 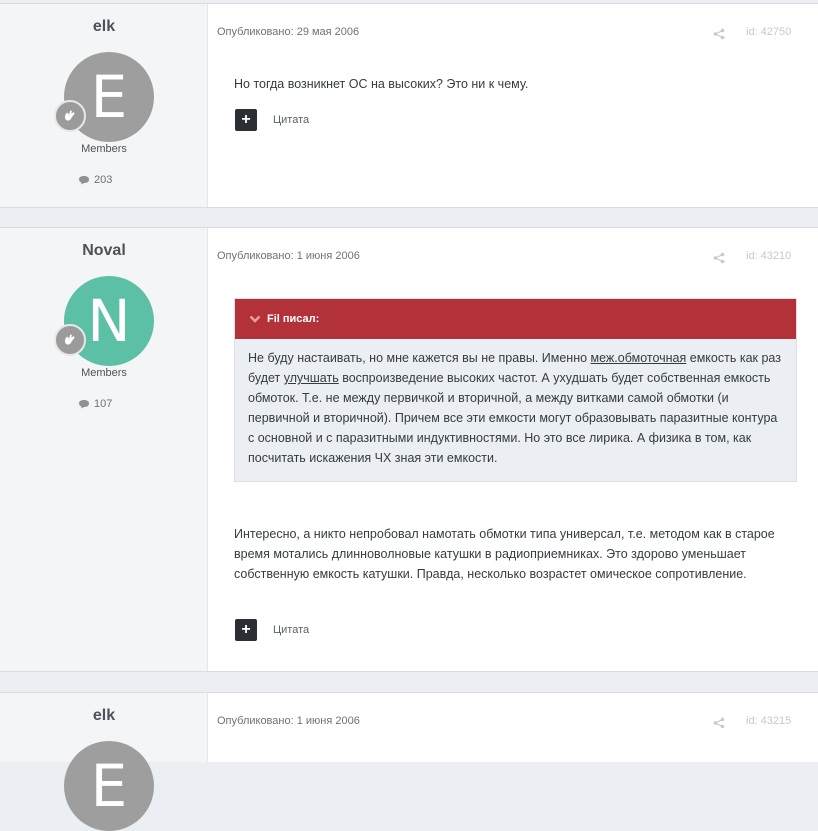 I want to click on quote-underlined: меж.обмоточная, so click(x=638, y=358).